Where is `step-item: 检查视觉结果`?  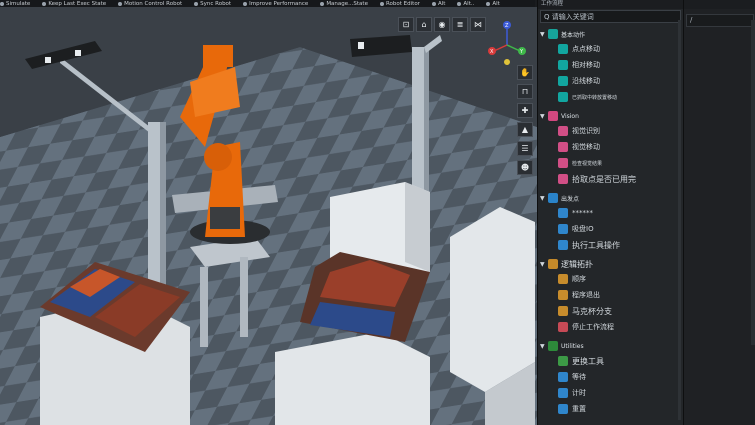
step-item: 检查视觉结果 is located at coordinates (610, 163).